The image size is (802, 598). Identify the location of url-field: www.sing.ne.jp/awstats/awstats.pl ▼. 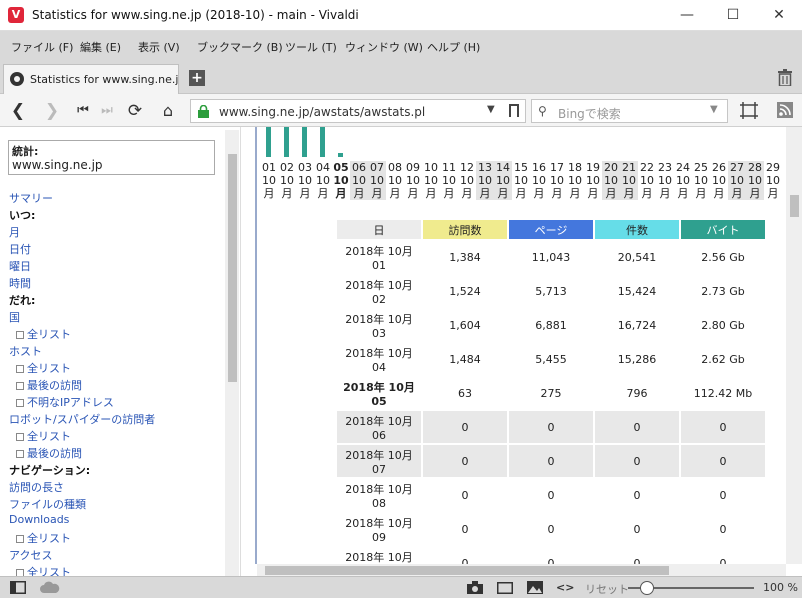
(358, 111).